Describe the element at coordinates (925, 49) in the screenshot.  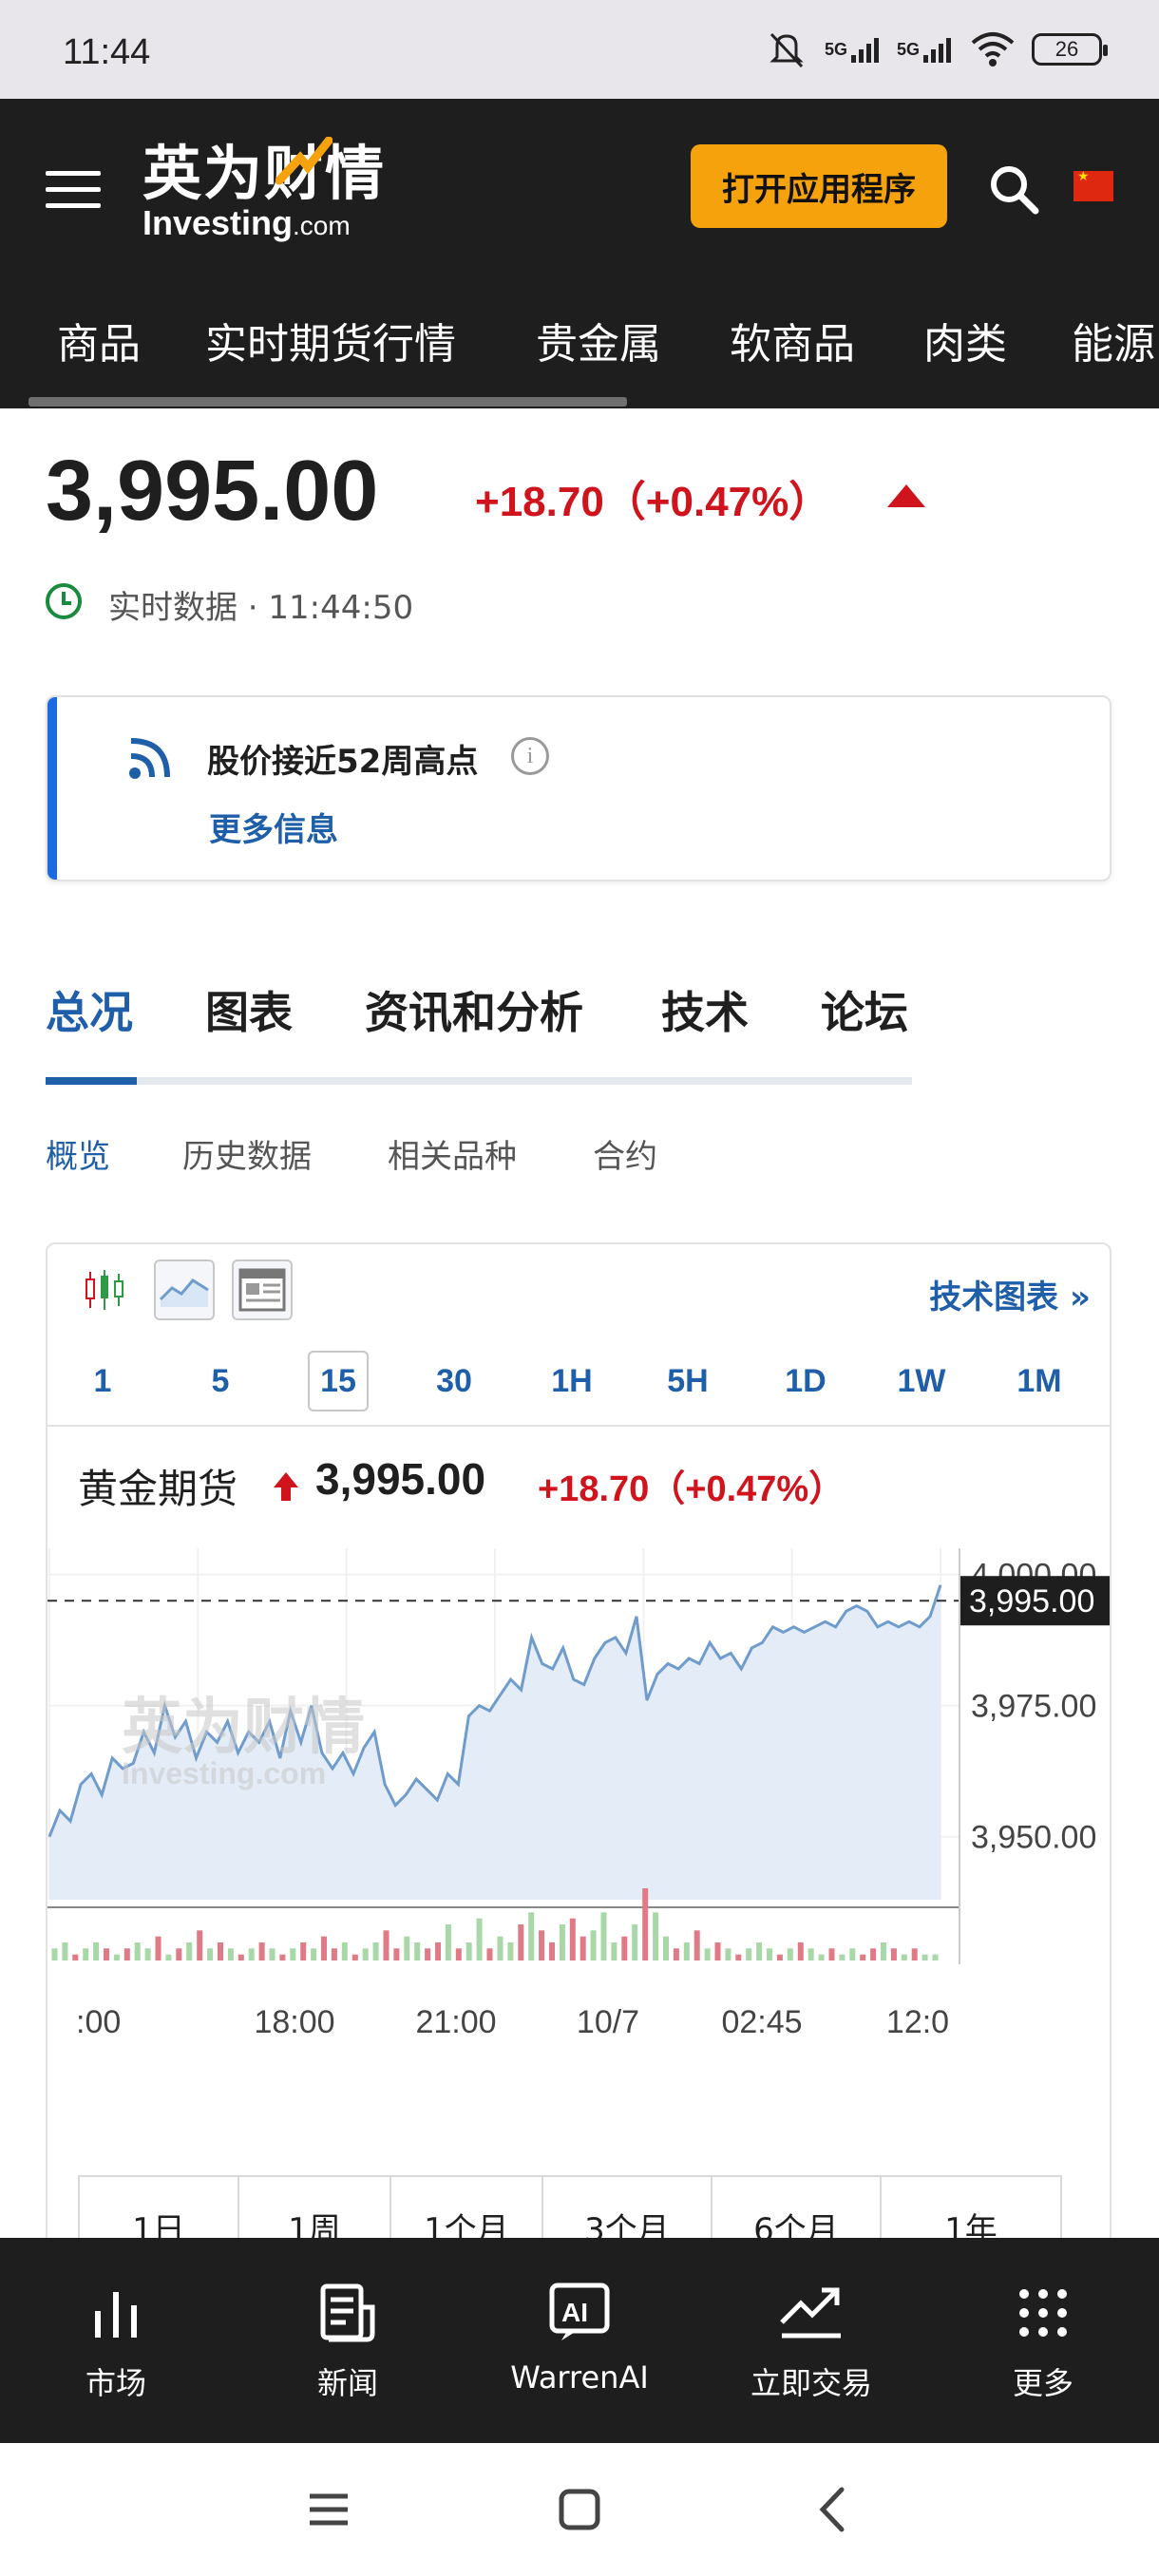
I see `signal-icon-2: 5G` at that location.